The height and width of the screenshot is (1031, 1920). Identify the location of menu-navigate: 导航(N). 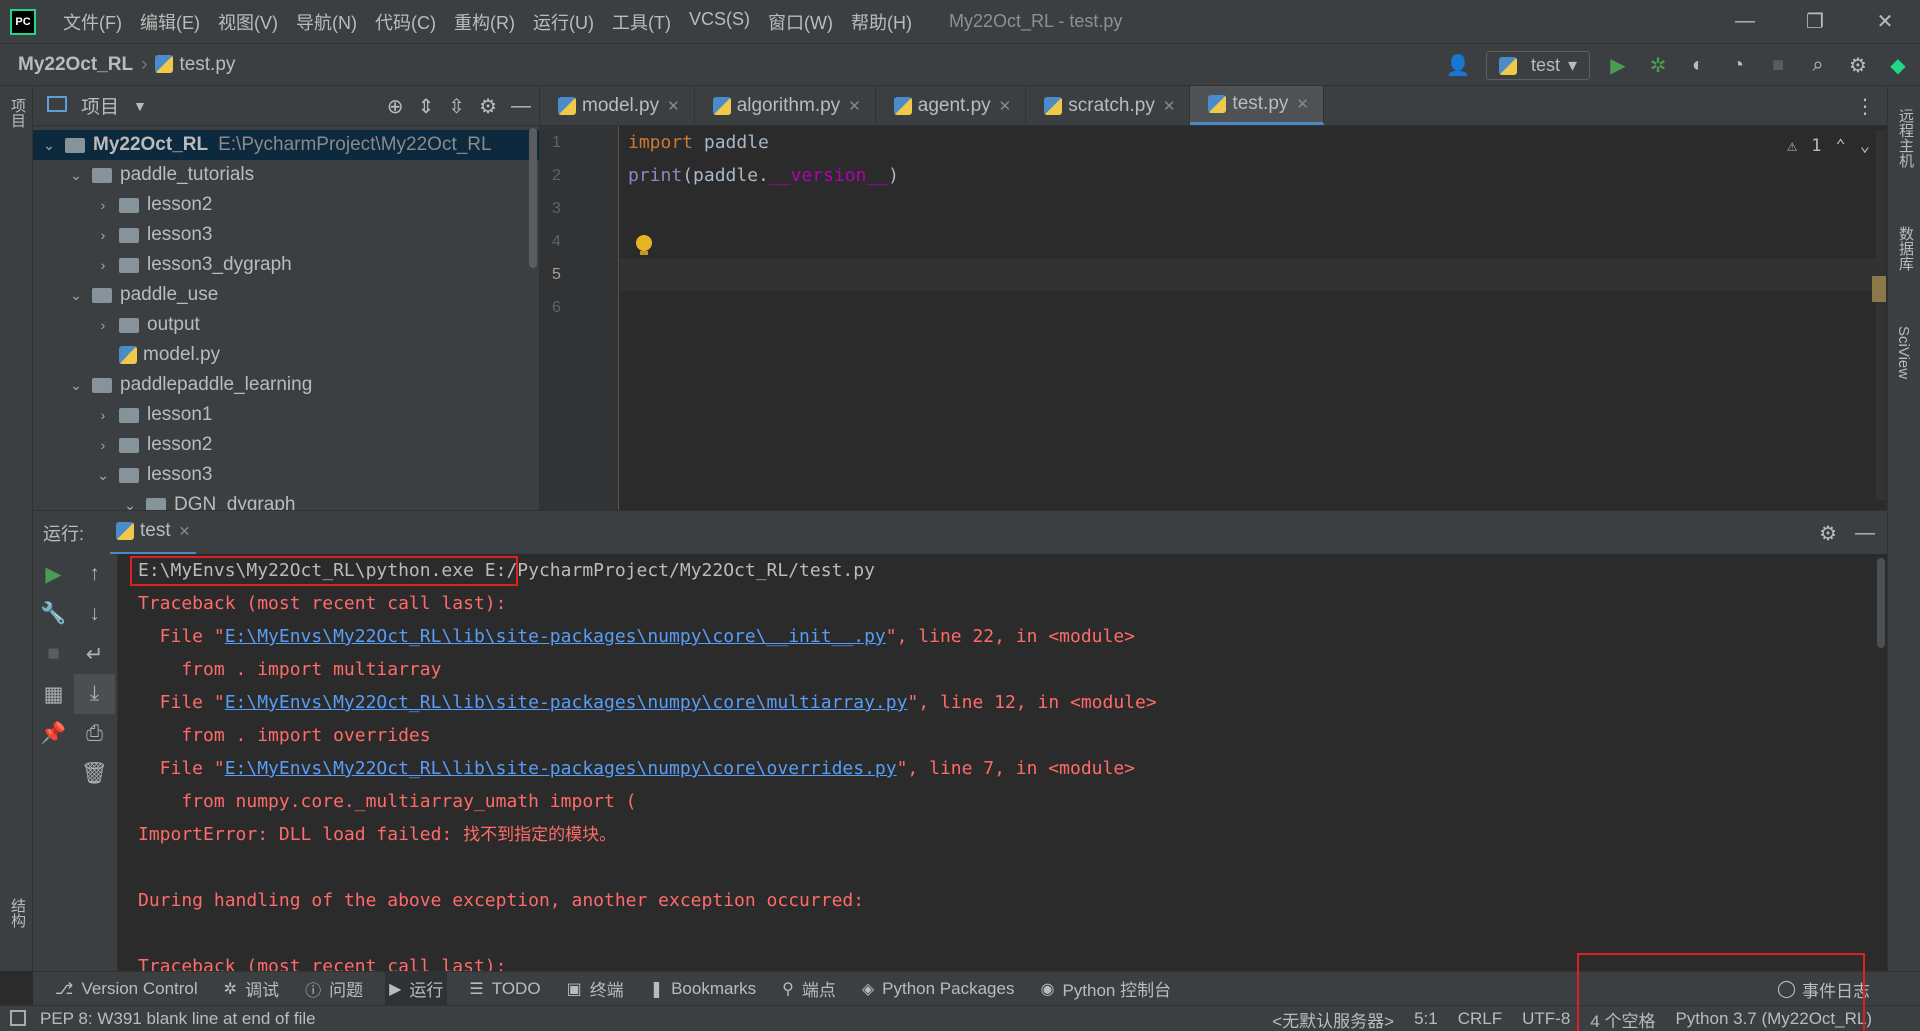
(326, 22).